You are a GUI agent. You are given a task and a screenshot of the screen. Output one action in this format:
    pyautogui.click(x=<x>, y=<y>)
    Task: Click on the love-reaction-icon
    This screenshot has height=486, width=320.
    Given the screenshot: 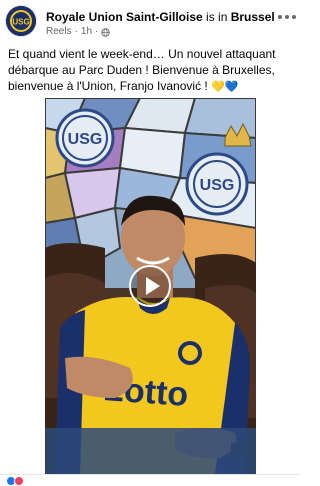 What is the action you would take?
    pyautogui.click(x=19, y=481)
    